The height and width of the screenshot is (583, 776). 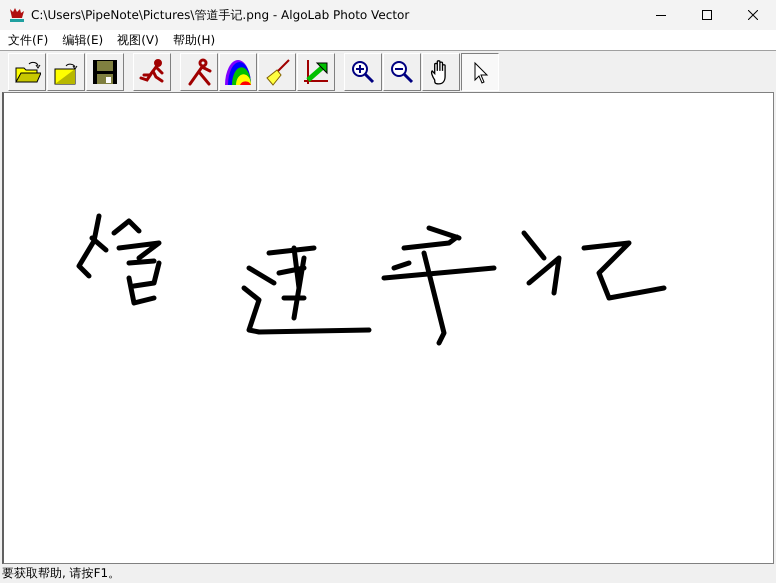 I want to click on status-text: 要获取帮助, 请按F1。, so click(x=61, y=573).